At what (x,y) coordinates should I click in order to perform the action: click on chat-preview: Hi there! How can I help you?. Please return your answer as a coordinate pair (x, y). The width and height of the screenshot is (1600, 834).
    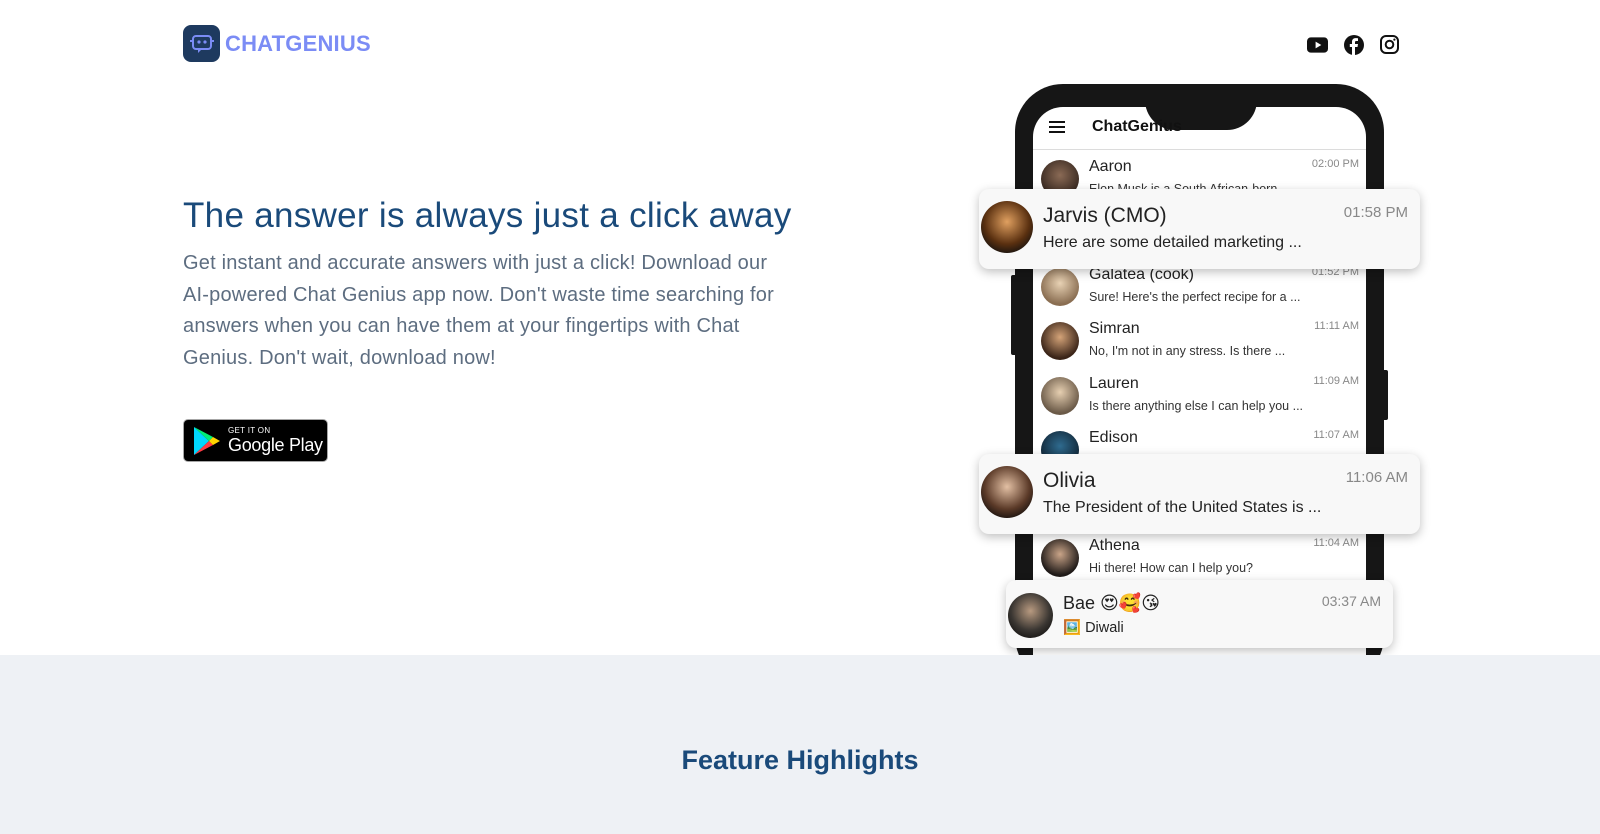
    Looking at the image, I should click on (1171, 568).